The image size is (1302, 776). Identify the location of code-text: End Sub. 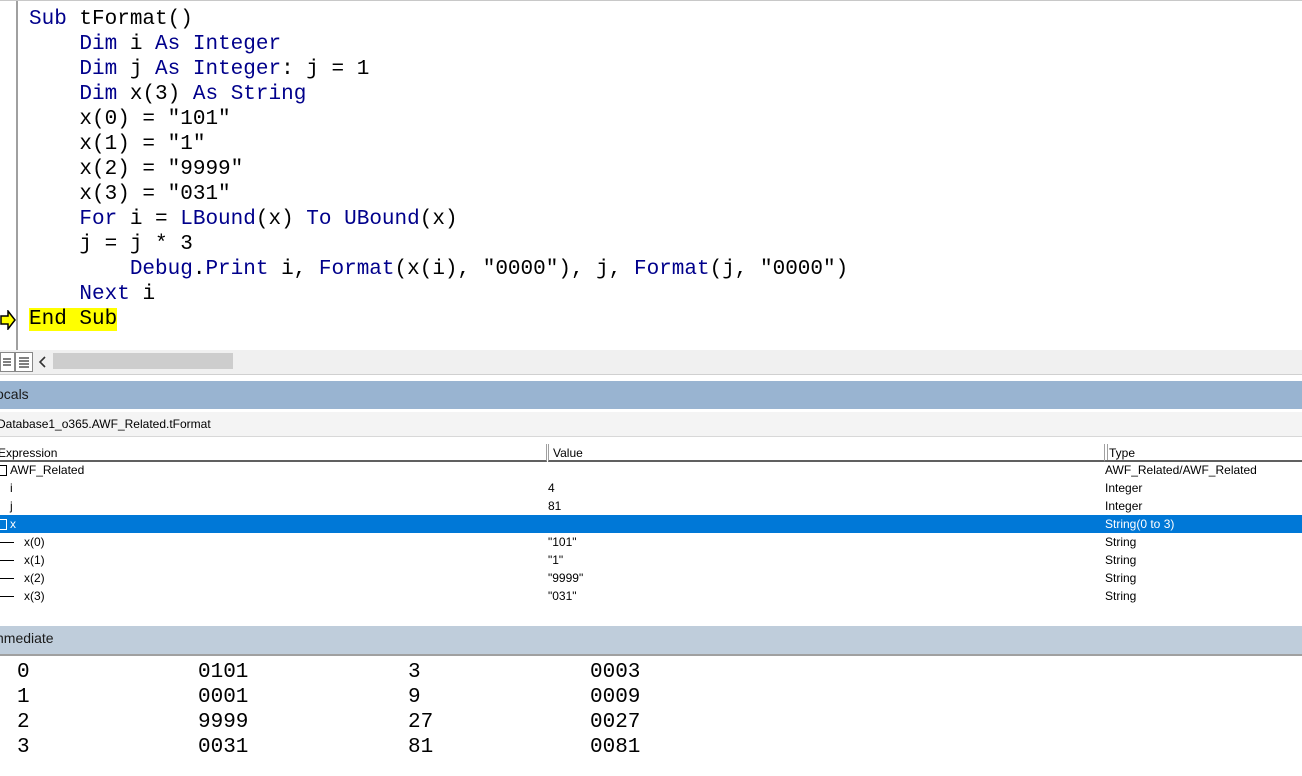
(73, 319).